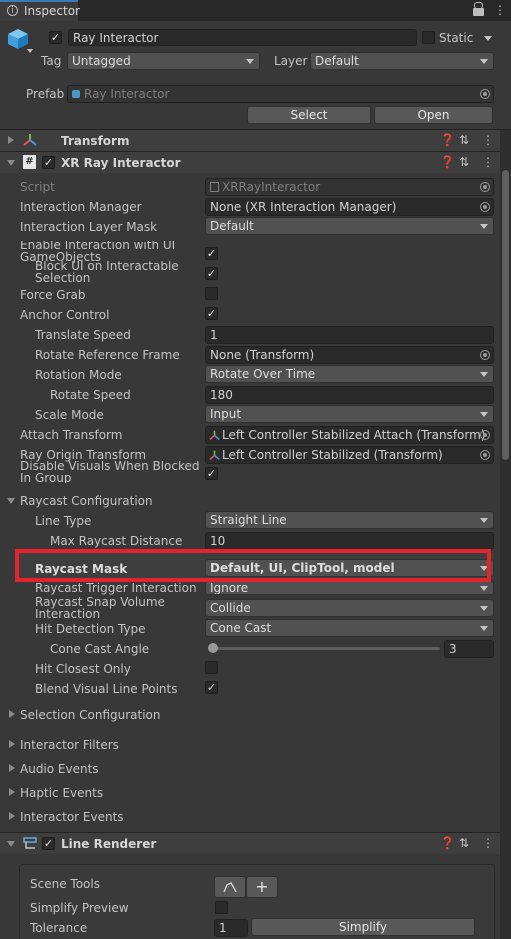  Describe the element at coordinates (71, 435) in the screenshot. I see `attach-transform-label: Attach Transform` at that location.